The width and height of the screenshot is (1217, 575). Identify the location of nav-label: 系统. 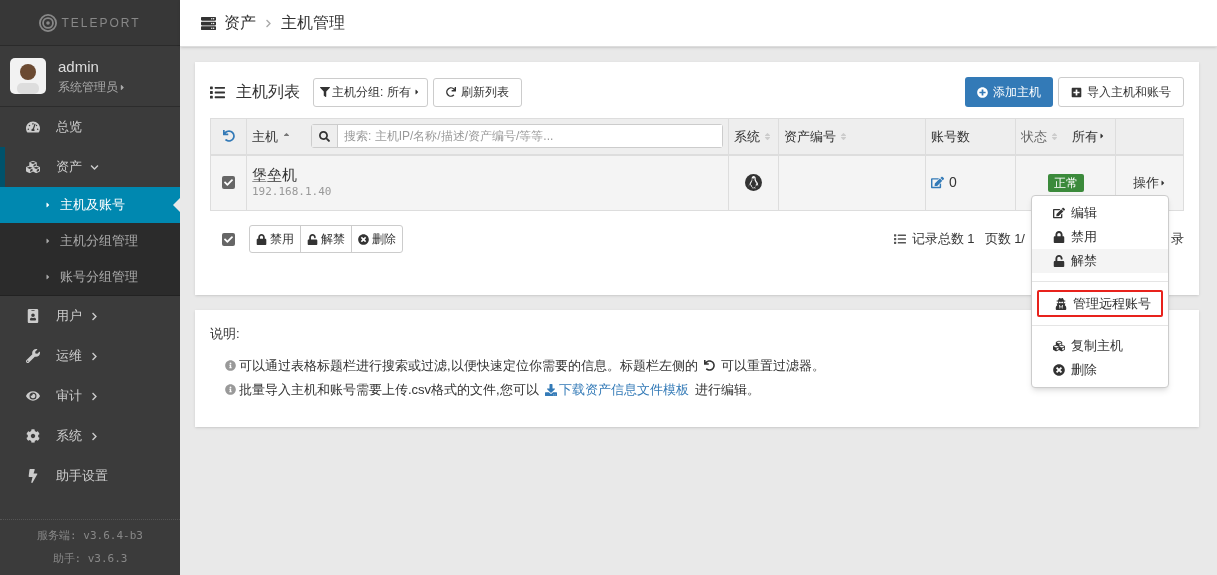
(69, 436).